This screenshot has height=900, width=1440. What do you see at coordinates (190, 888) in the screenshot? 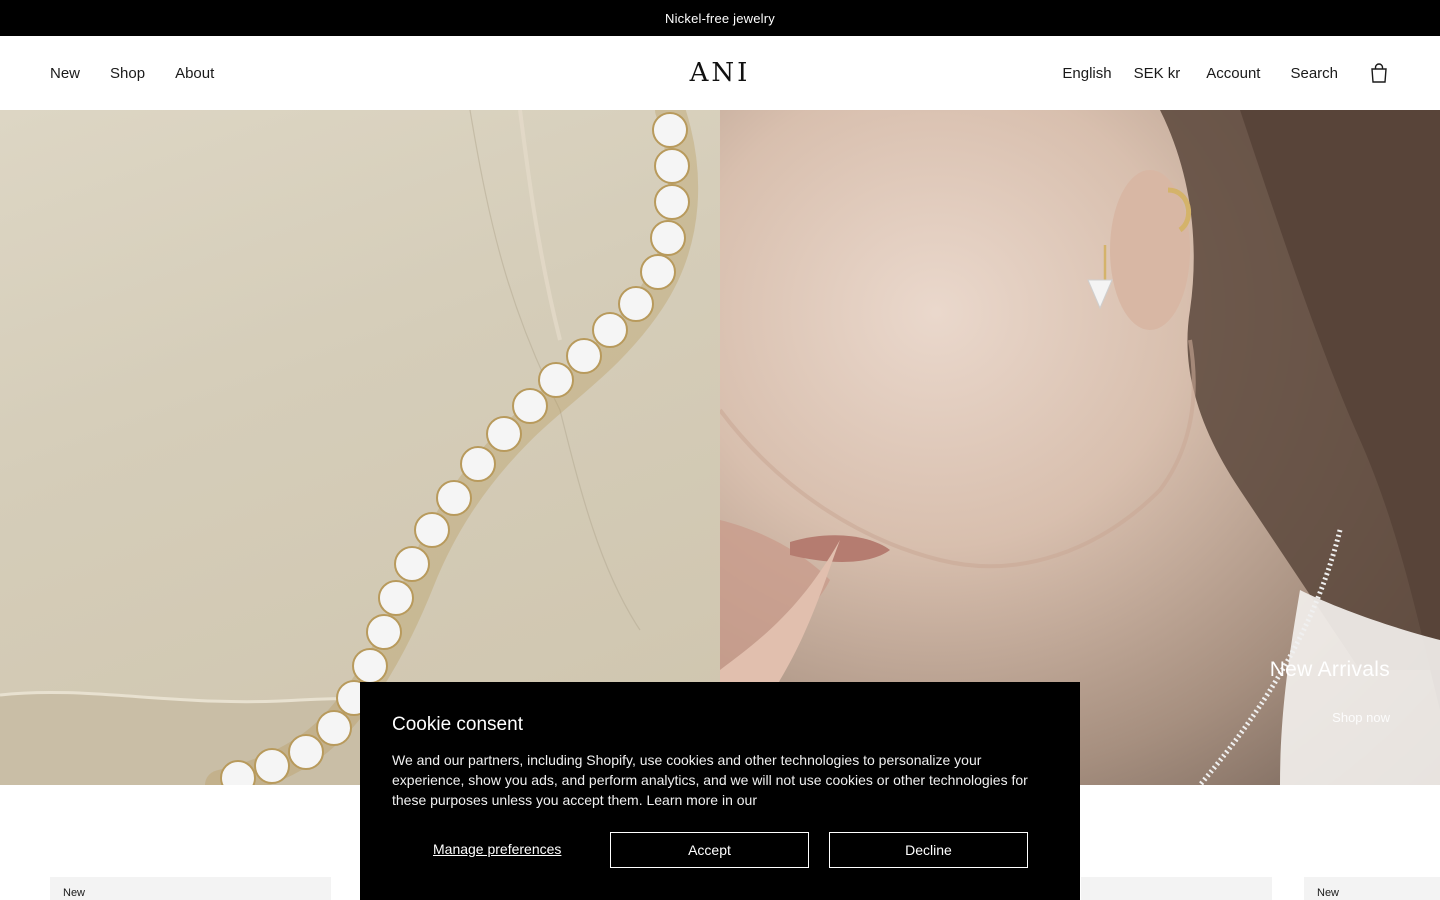
I see `product-card-left: New` at bounding box center [190, 888].